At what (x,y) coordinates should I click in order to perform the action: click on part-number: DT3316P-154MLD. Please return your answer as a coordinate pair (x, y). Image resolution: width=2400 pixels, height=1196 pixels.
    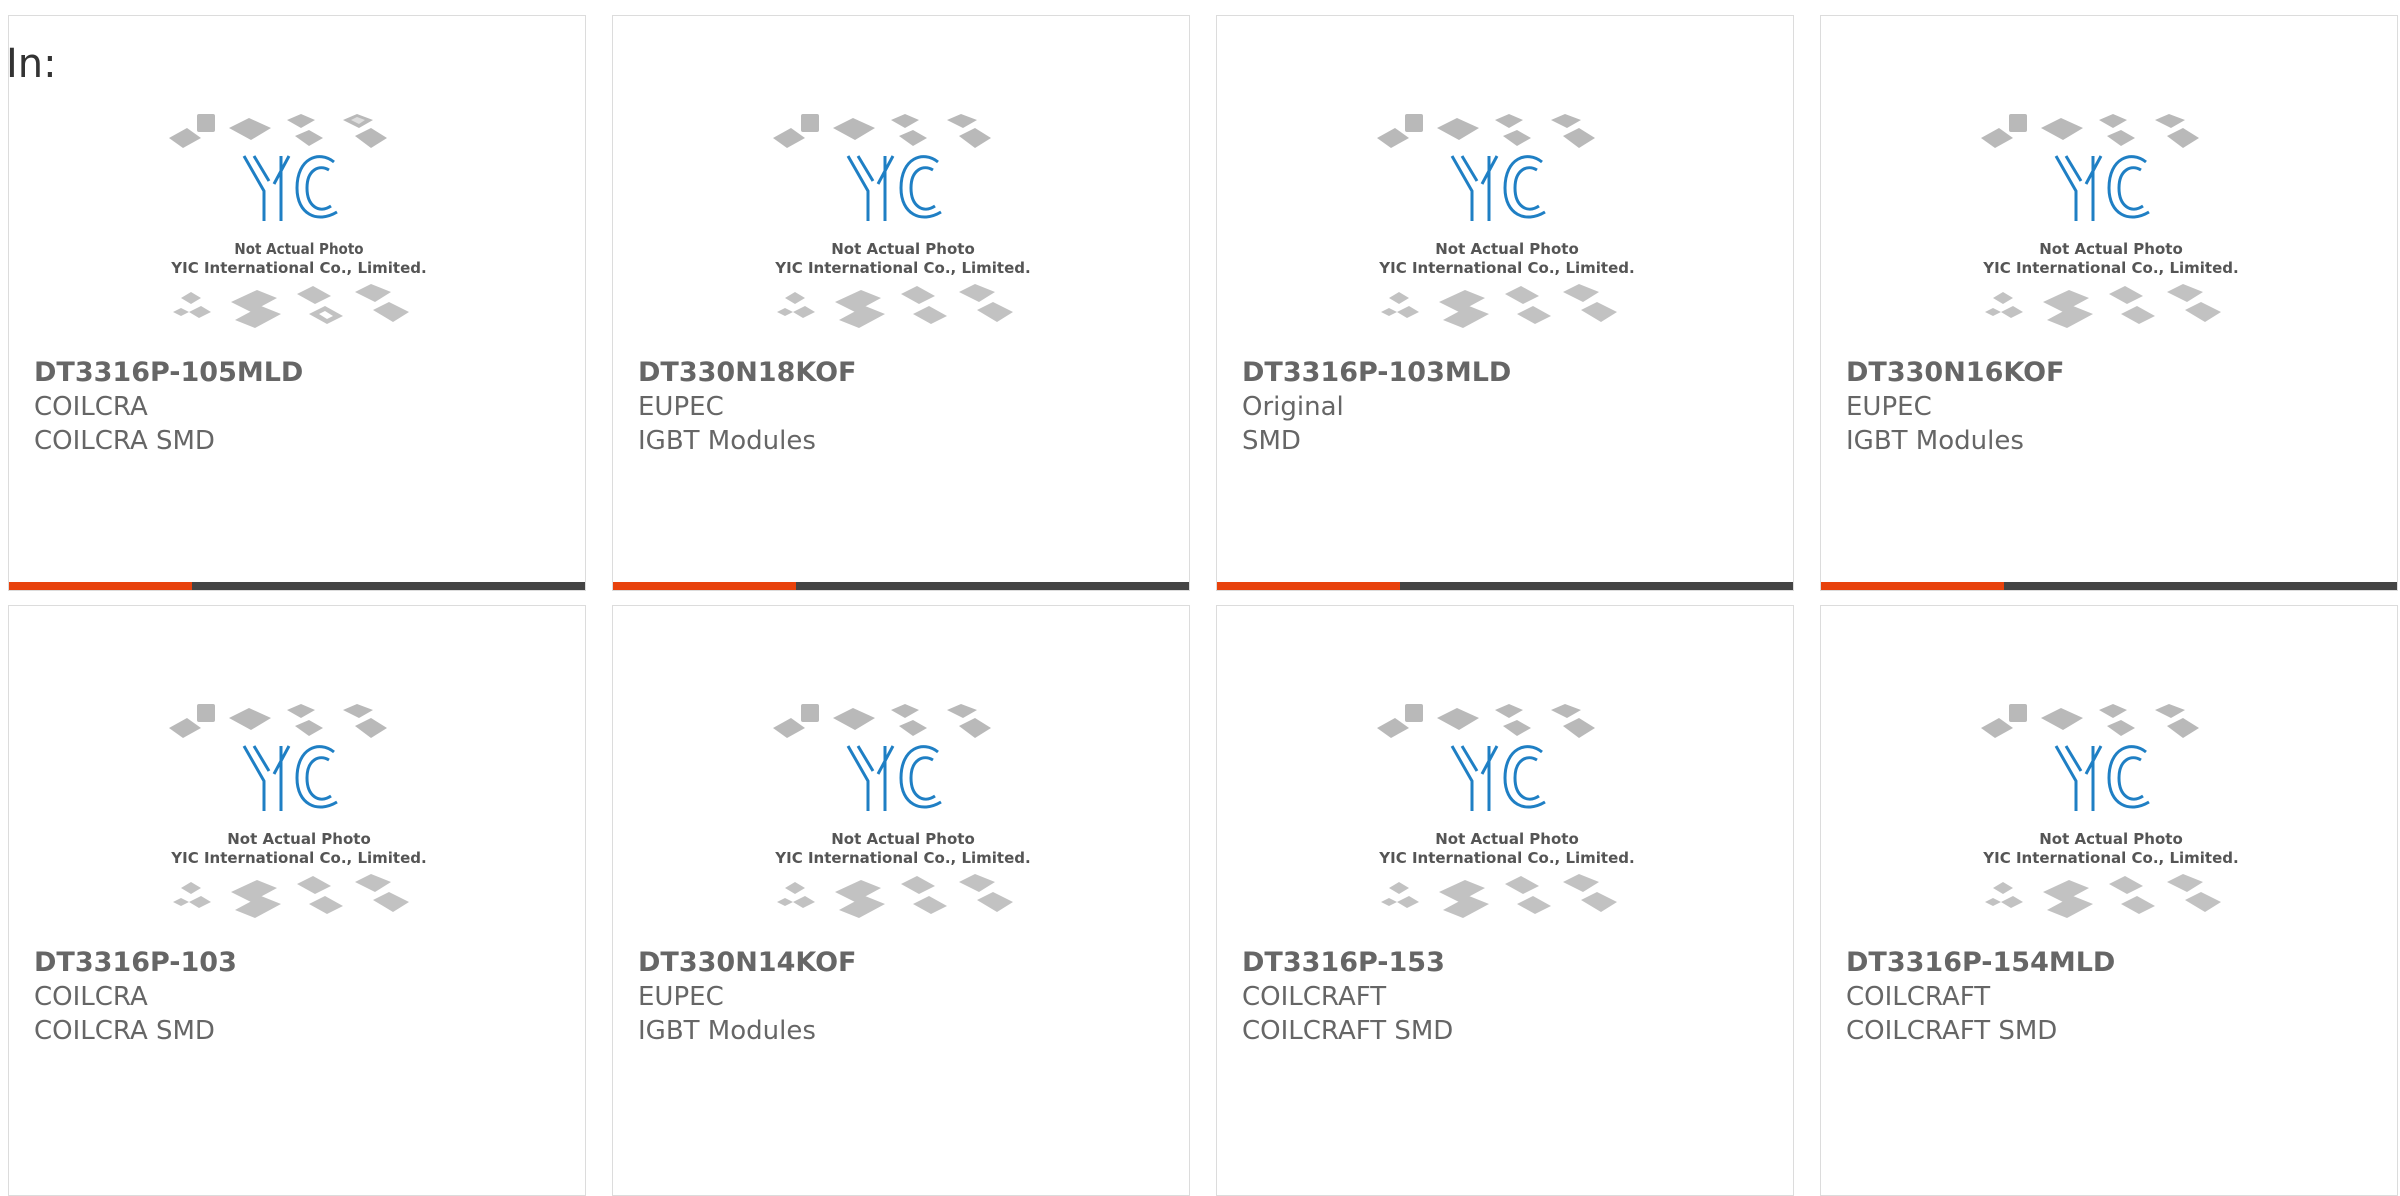
    Looking at the image, I should click on (2111, 963).